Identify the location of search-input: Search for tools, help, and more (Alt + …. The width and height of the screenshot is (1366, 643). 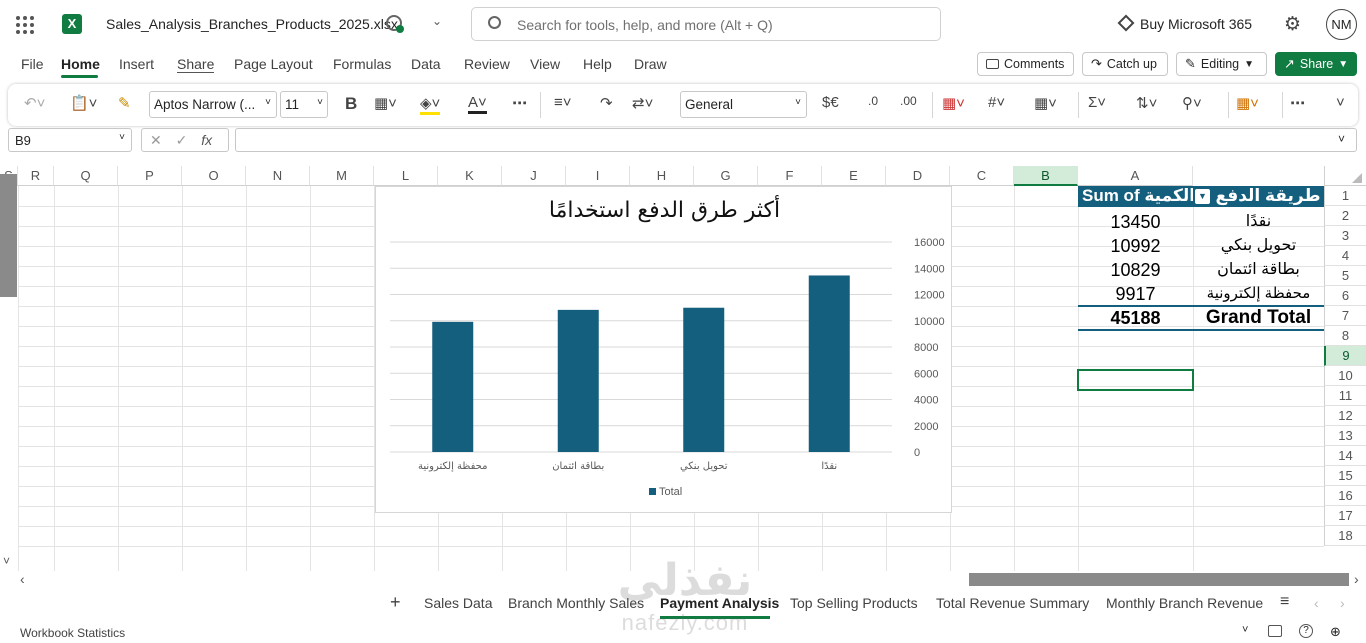
(645, 25).